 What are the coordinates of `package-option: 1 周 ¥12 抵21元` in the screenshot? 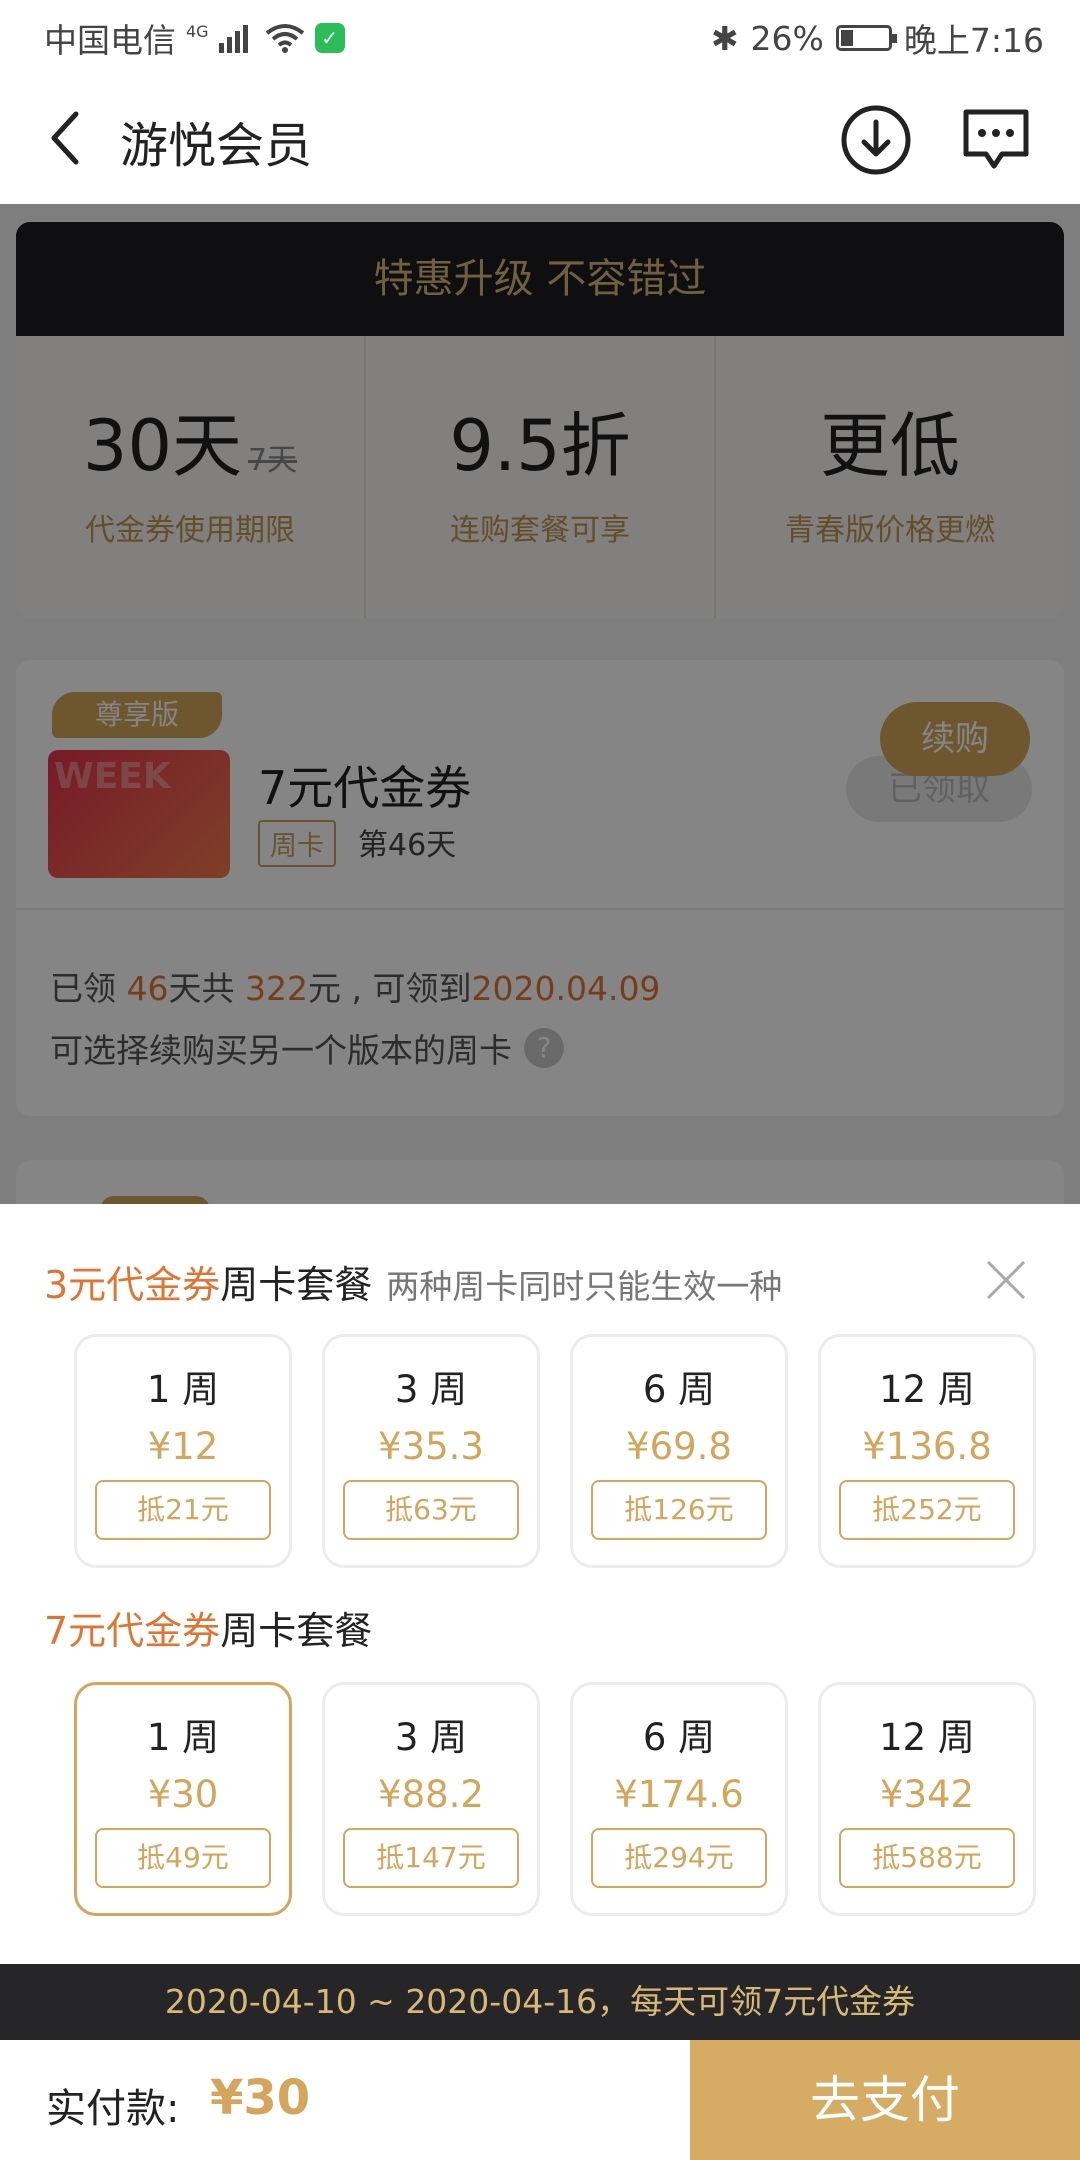 It's located at (183, 1451).